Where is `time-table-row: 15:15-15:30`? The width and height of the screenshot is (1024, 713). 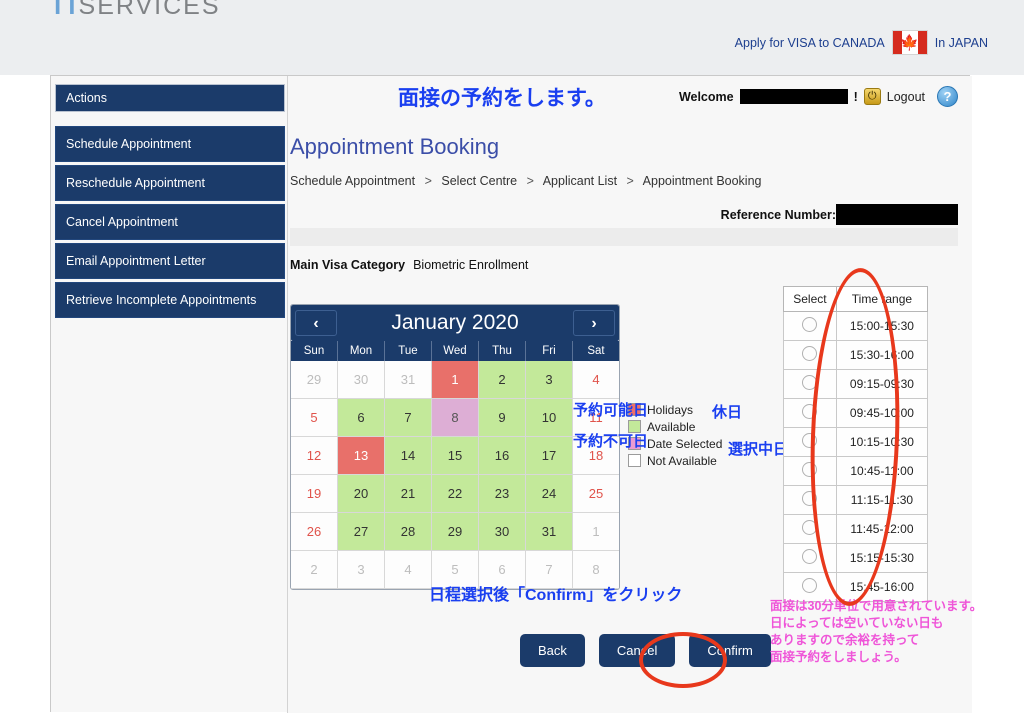
time-table-row: 15:15-15:30 is located at coordinates (856, 558).